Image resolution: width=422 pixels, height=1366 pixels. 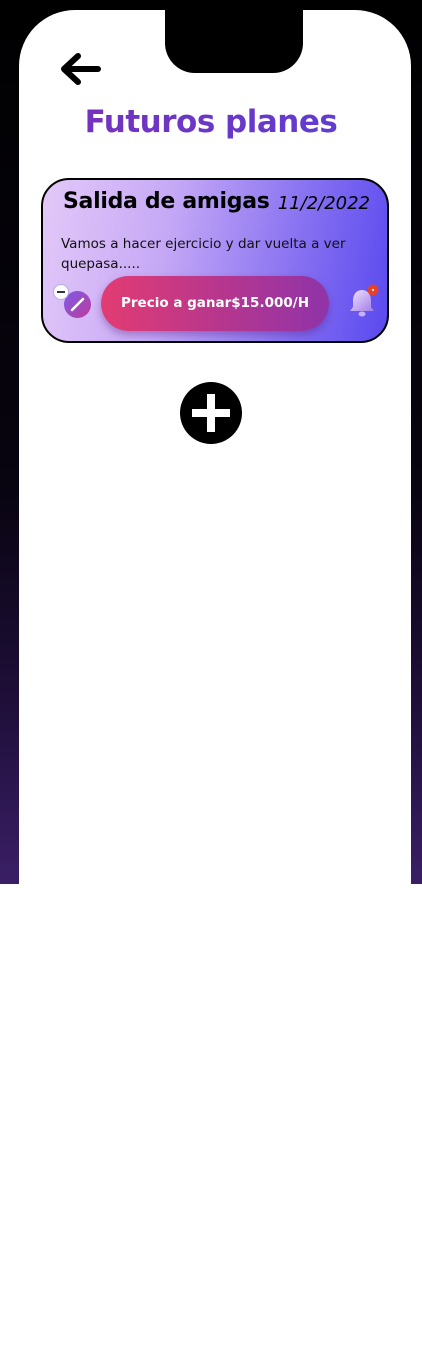 I want to click on back-button, so click(x=80, y=69).